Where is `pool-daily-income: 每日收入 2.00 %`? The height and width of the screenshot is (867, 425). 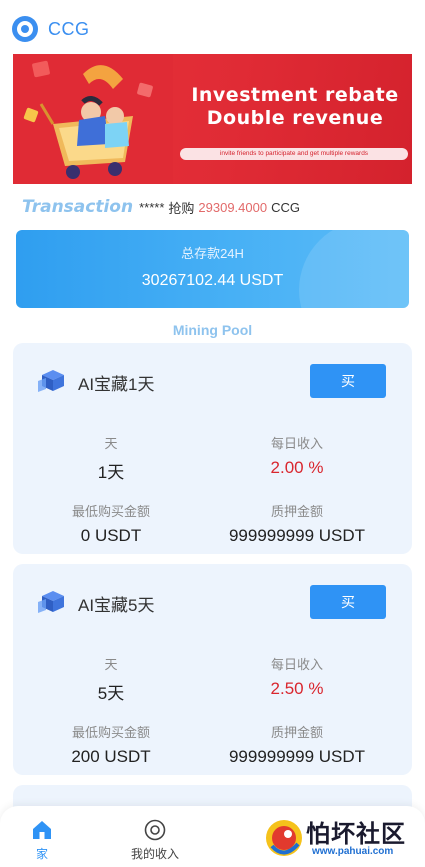
pool-daily-income: 每日收入 2.00 % is located at coordinates (297, 455).